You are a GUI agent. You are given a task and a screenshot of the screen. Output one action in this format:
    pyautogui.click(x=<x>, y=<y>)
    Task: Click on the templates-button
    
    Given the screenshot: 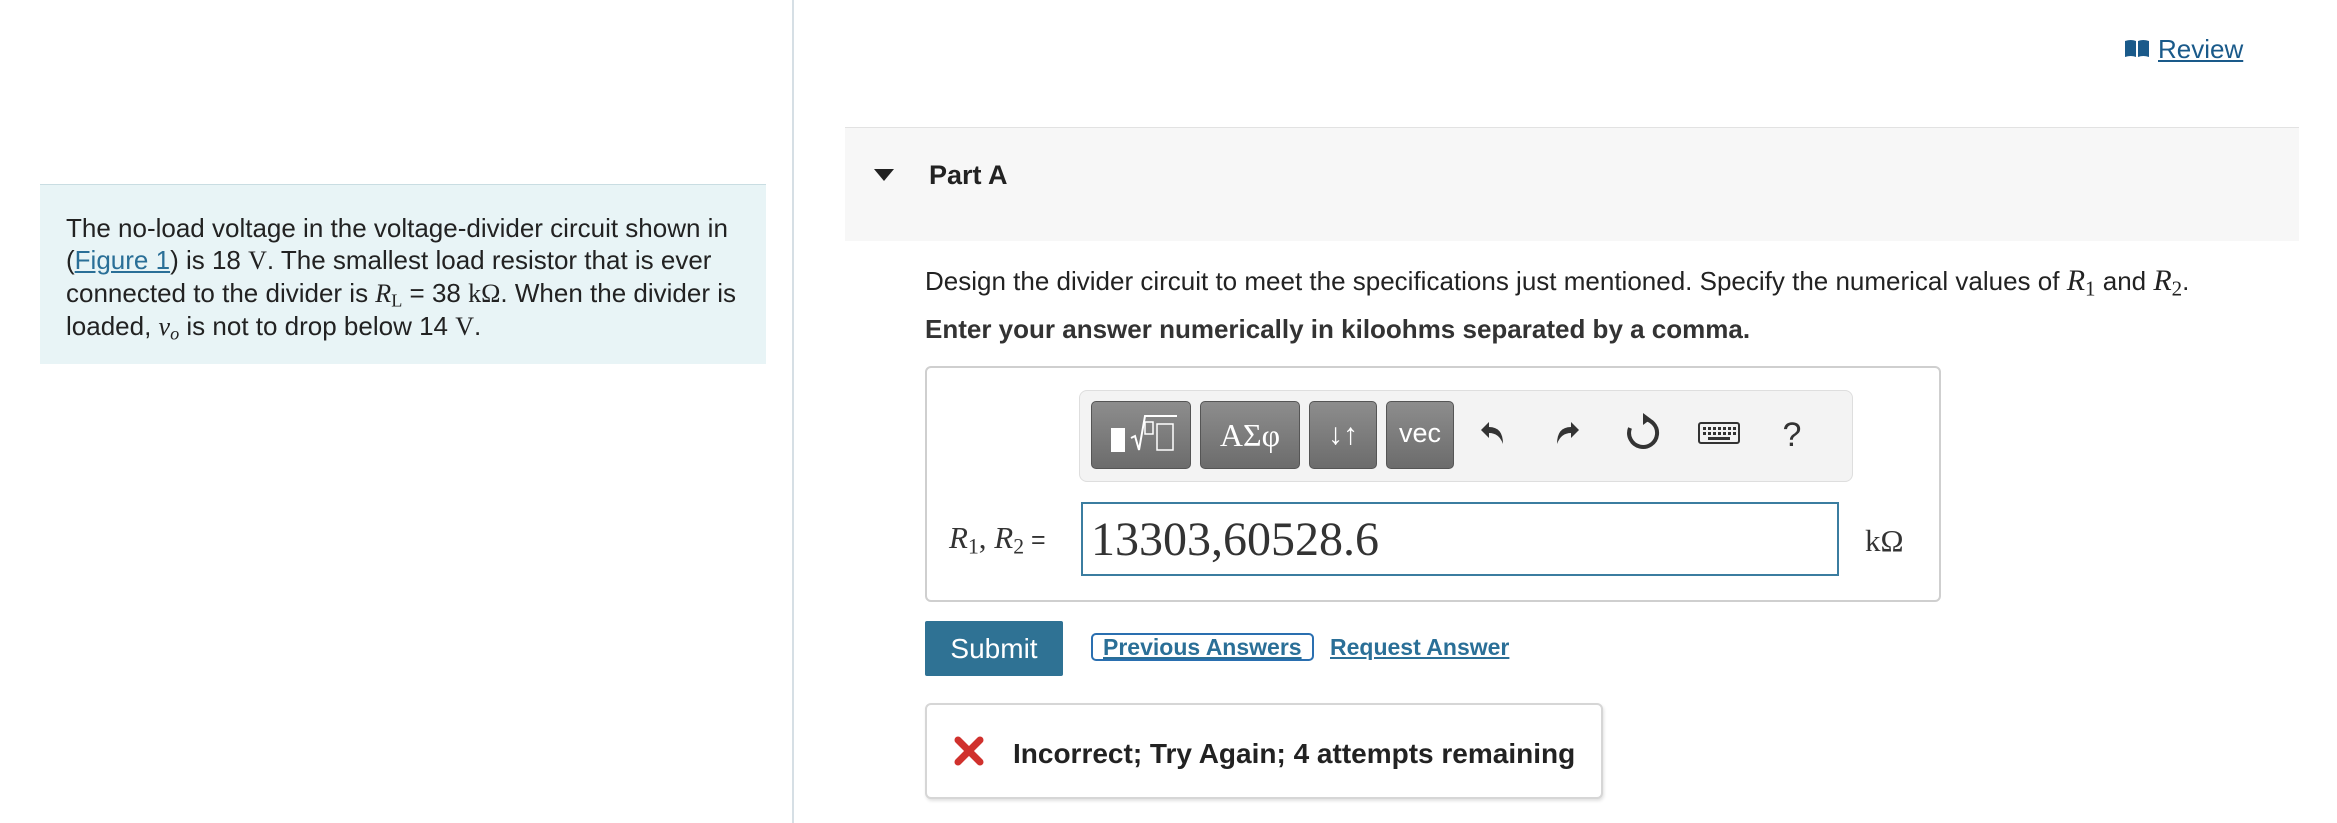 What is the action you would take?
    pyautogui.click(x=1141, y=435)
    